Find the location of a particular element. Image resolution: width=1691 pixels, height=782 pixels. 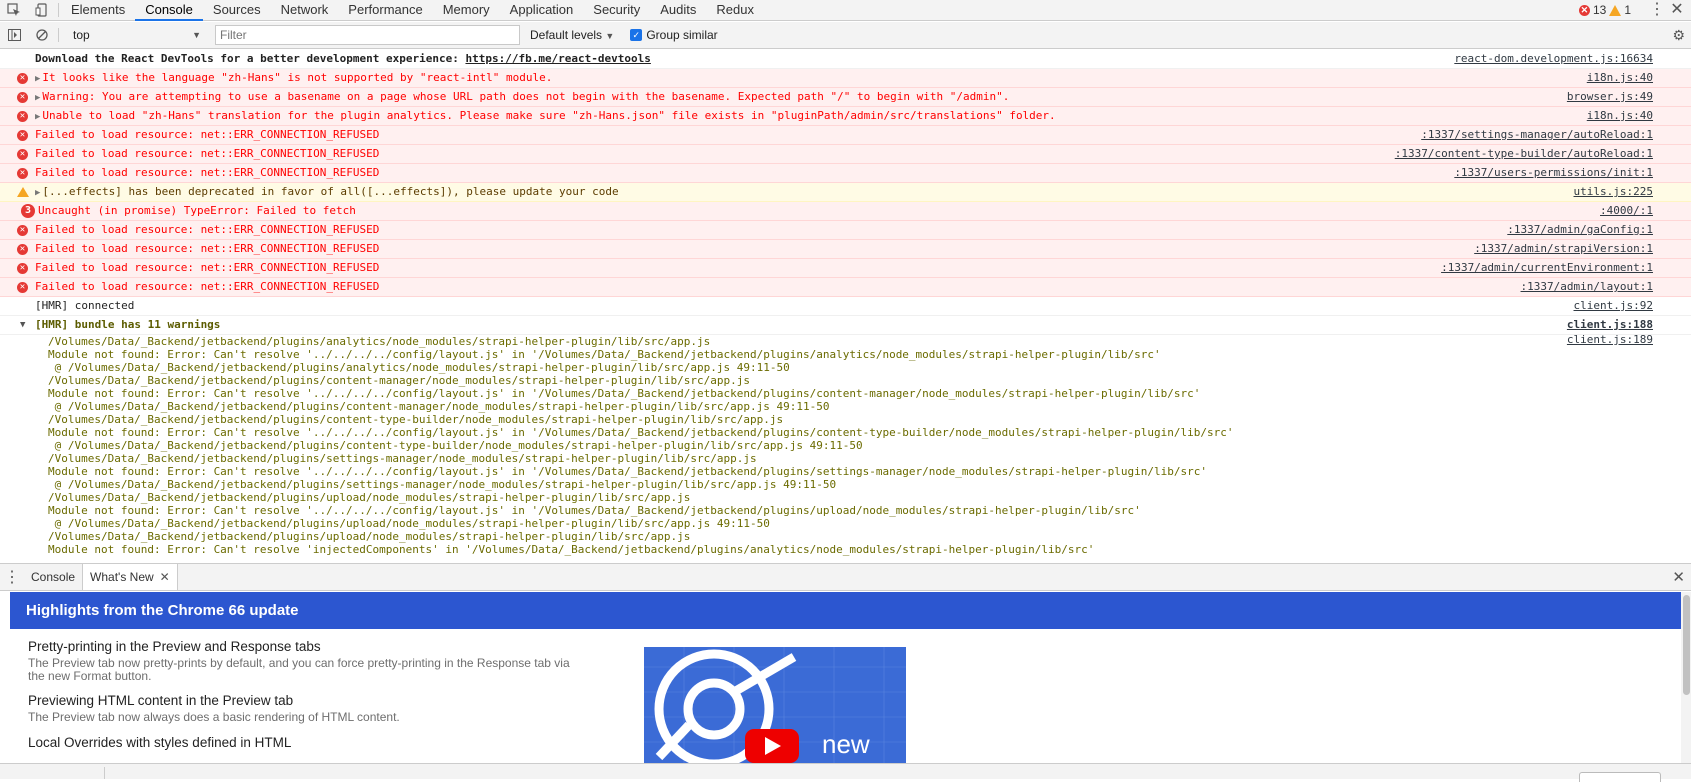

group-expand-arrow-icon: ▼ is located at coordinates (22, 325).